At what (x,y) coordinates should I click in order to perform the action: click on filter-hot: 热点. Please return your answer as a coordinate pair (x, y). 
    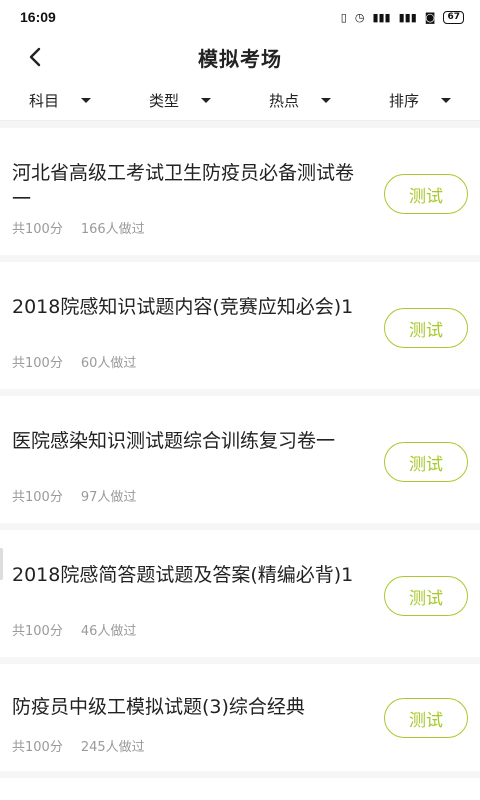
    Looking at the image, I should click on (300, 100).